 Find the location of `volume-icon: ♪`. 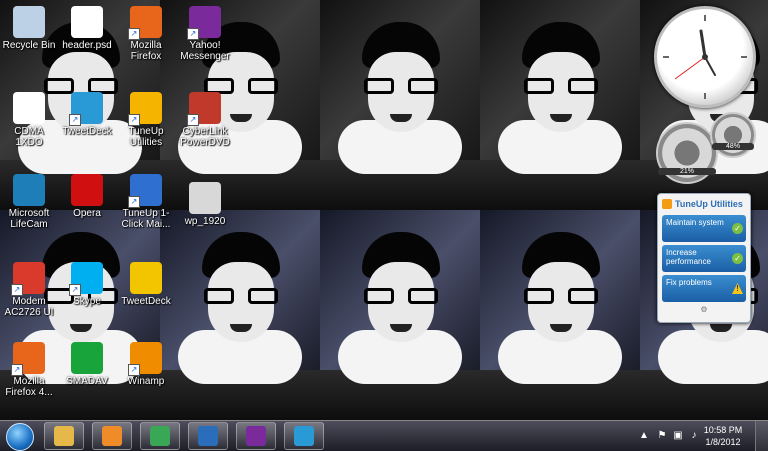

volume-icon: ♪ is located at coordinates (694, 436).